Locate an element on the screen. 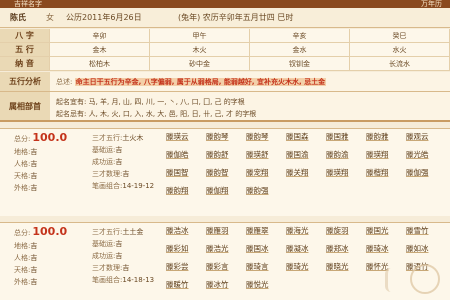 The width and height of the screenshot is (450, 300). name-link: 滕伽翔 is located at coordinates (225, 190).